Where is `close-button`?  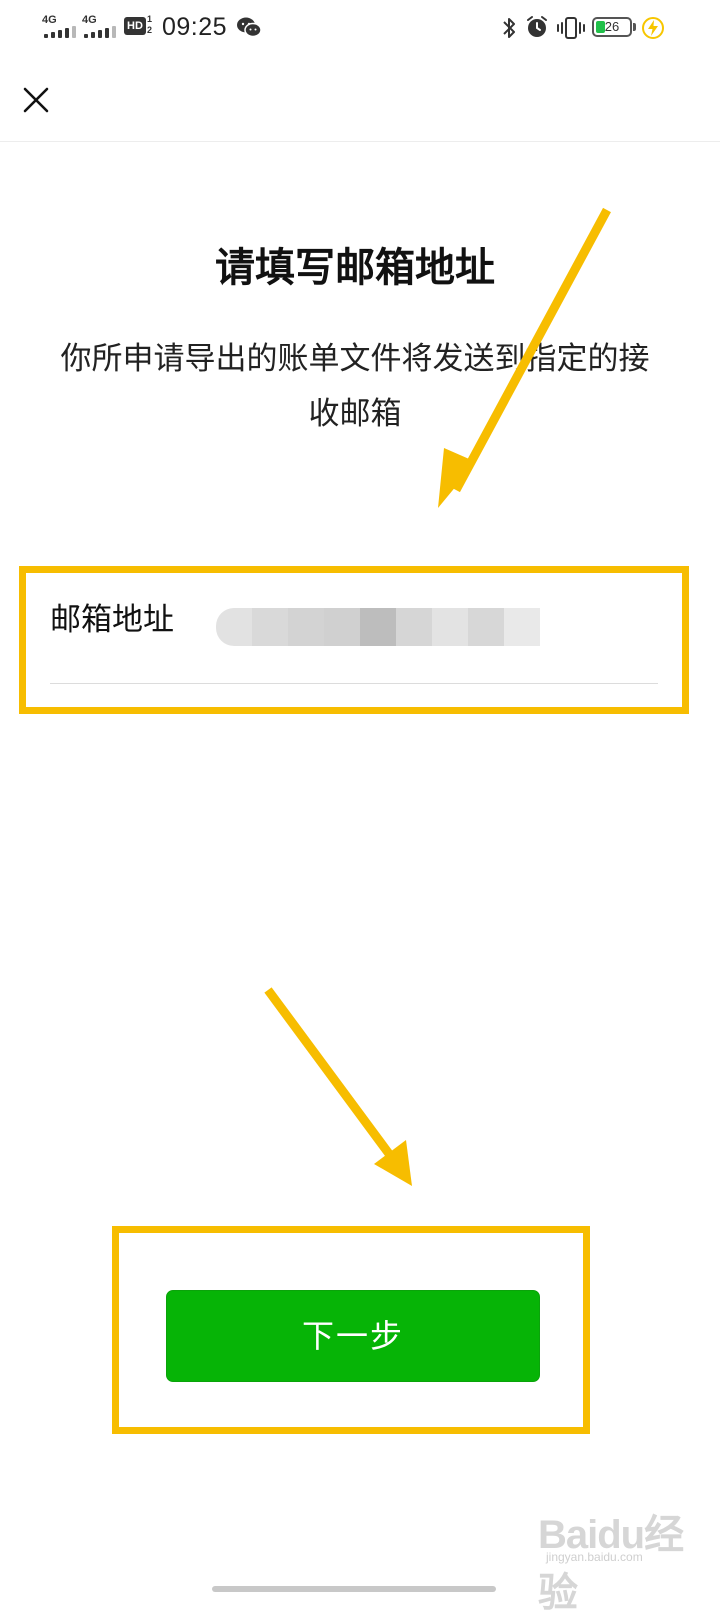 close-button is located at coordinates (36, 100).